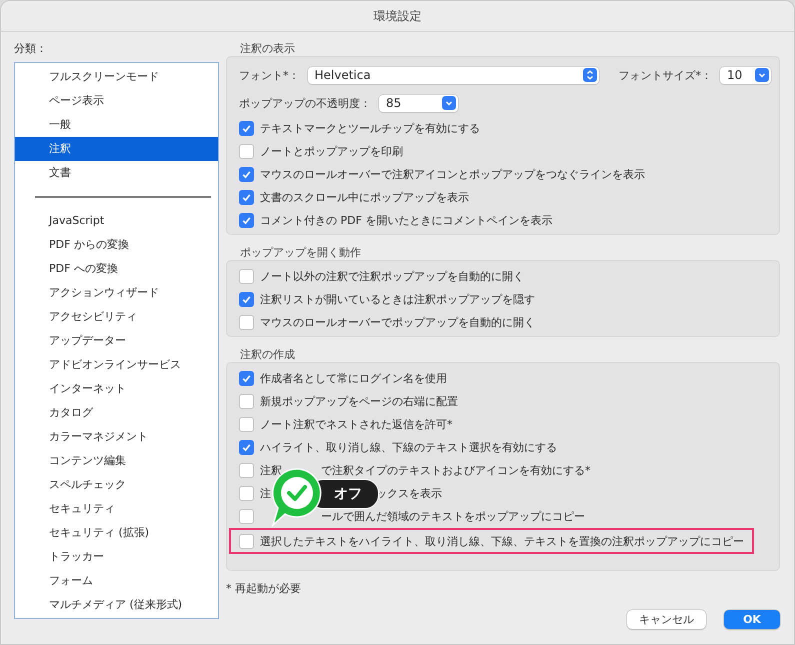  Describe the element at coordinates (116, 221) in the screenshot. I see `category-item: JavaScript` at that location.